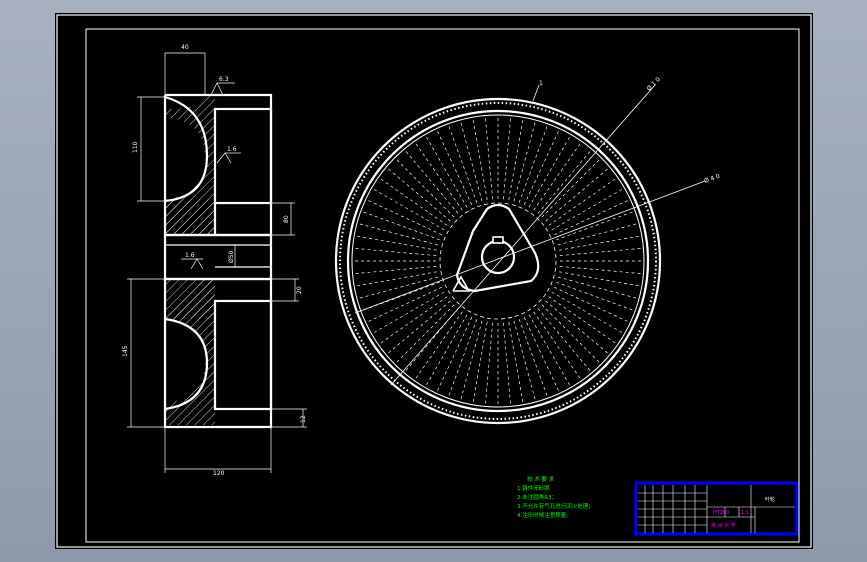 Image resolution: width=867 pixels, height=562 pixels. What do you see at coordinates (533, 488) in the screenshot?
I see `tech-note-1: 1.铸件无砂眼` at bounding box center [533, 488].